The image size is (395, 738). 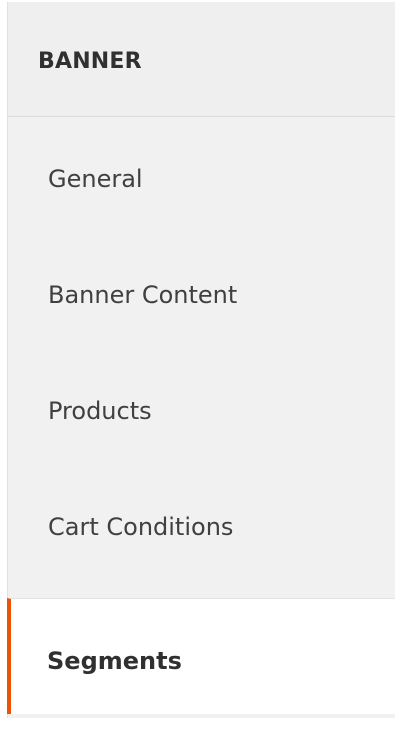 I want to click on nav-item-label: General, so click(x=95, y=179).